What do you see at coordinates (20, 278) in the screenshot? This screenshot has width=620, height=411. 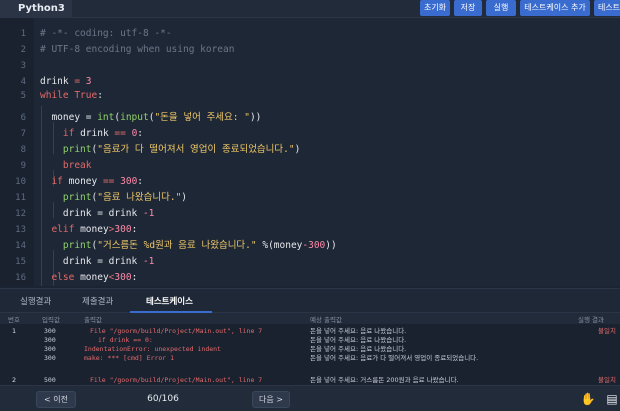 I see `line-number: 16` at bounding box center [20, 278].